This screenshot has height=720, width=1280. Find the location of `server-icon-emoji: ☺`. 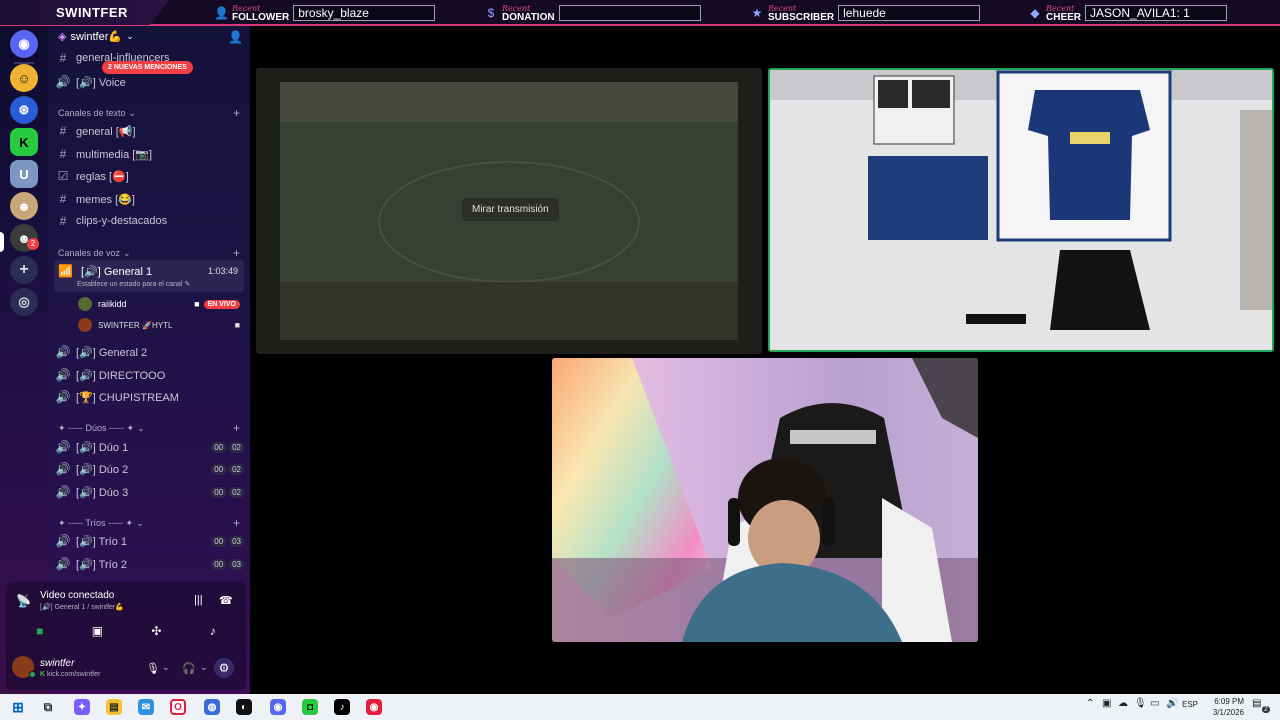

server-icon-emoji: ☺ is located at coordinates (24, 78).